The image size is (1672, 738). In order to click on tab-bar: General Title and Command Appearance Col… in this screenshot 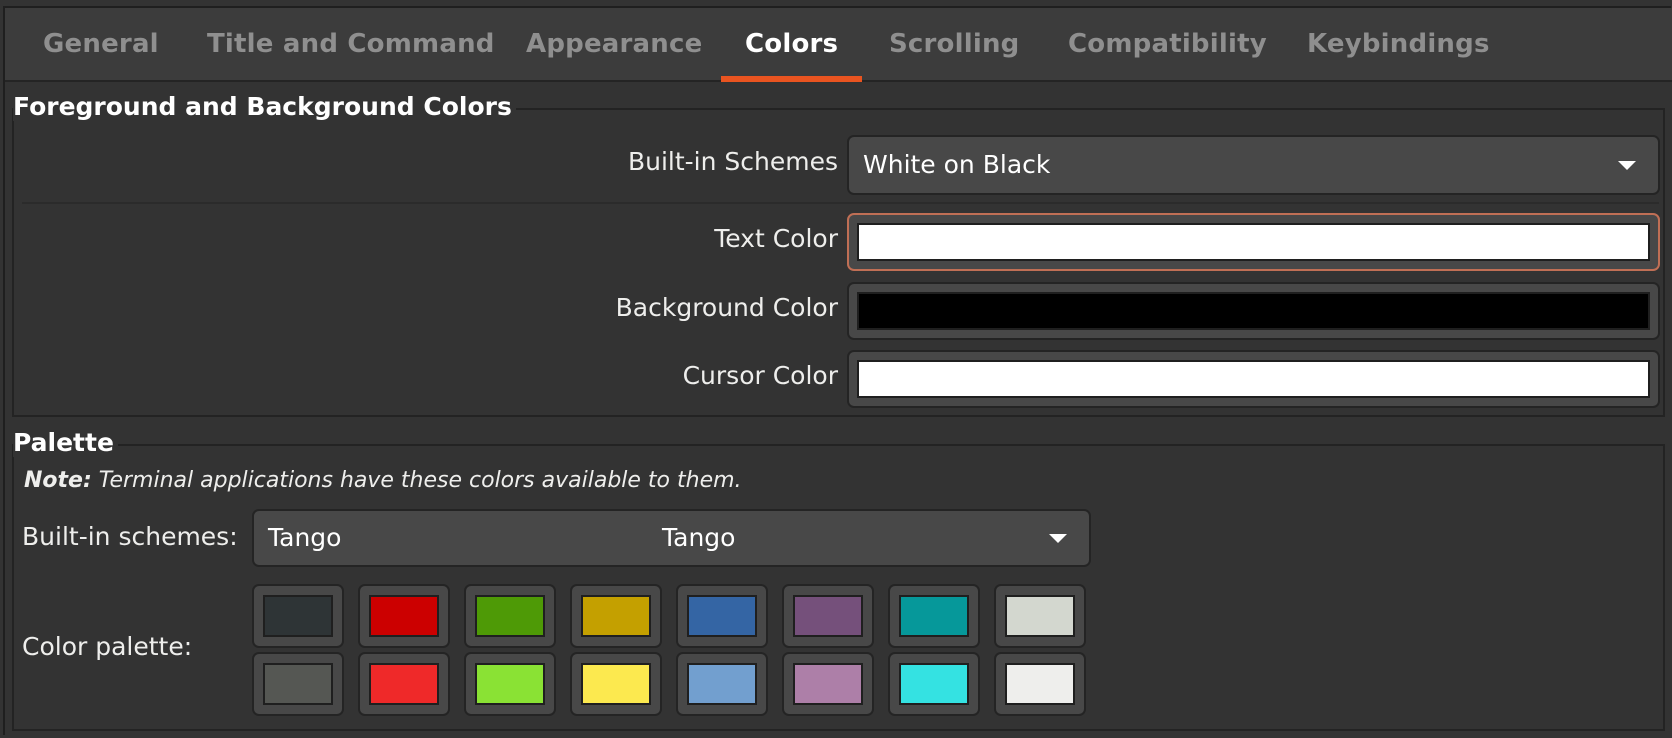, I will do `click(838, 45)`.